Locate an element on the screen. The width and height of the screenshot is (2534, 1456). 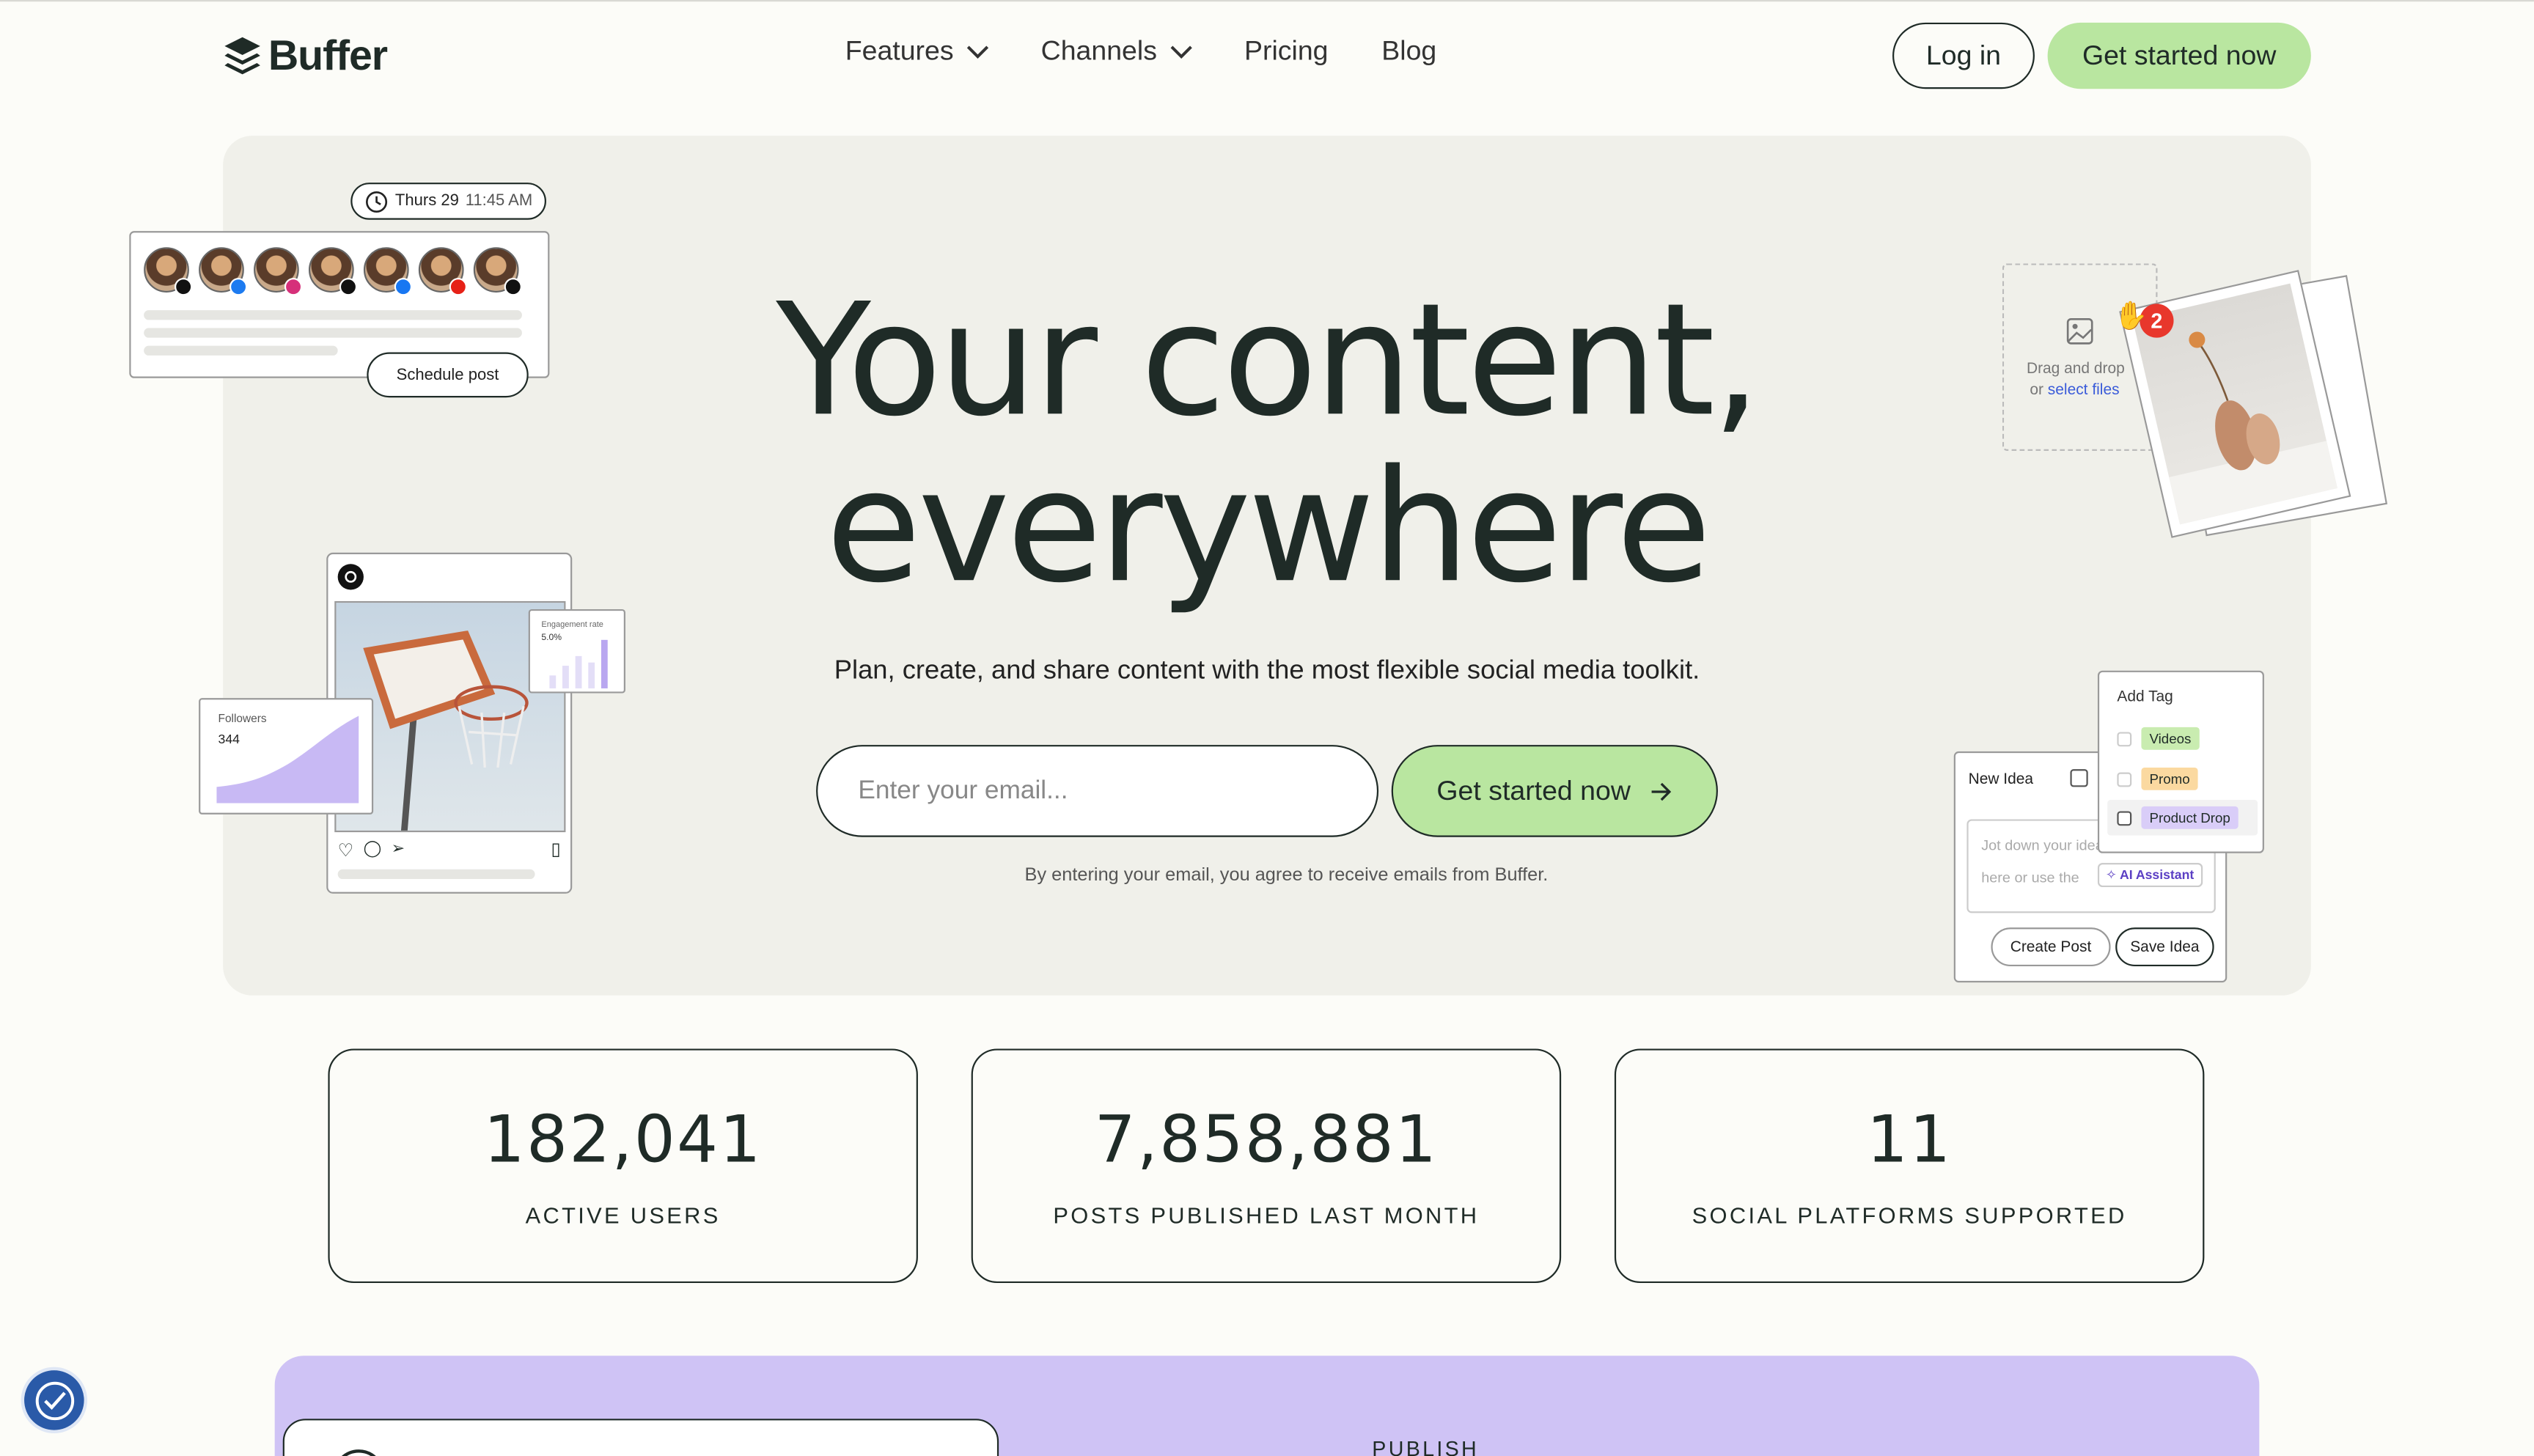
nav-blog: Blog is located at coordinates (1408, 51).